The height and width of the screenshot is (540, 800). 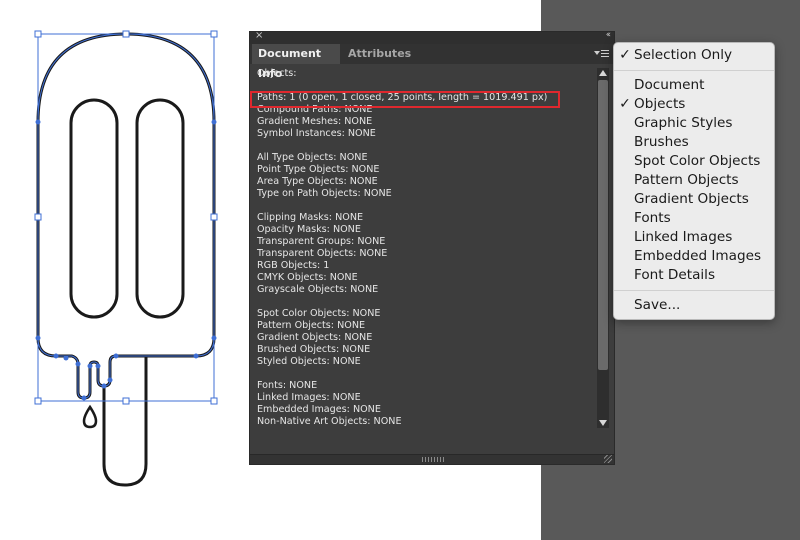 What do you see at coordinates (287, 385) in the screenshot?
I see `info-line: Fonts: NONE` at bounding box center [287, 385].